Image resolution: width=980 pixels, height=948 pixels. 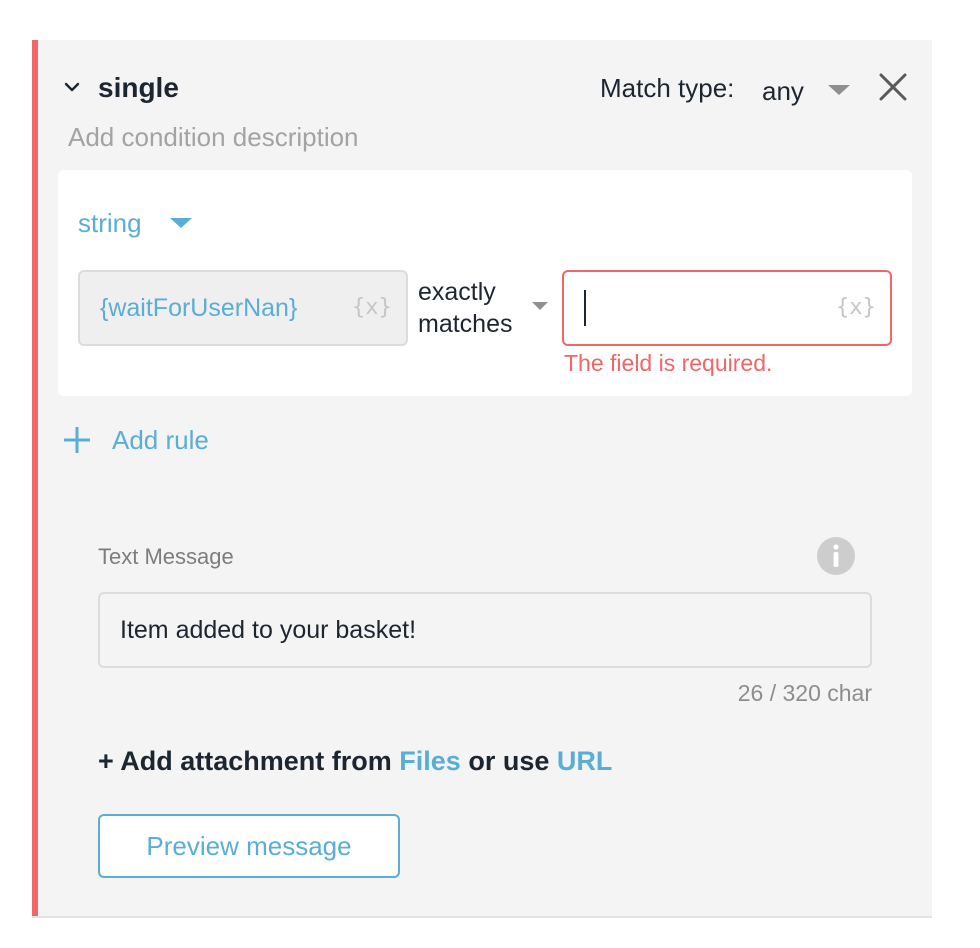 I want to click on text-cursor, so click(x=585, y=308).